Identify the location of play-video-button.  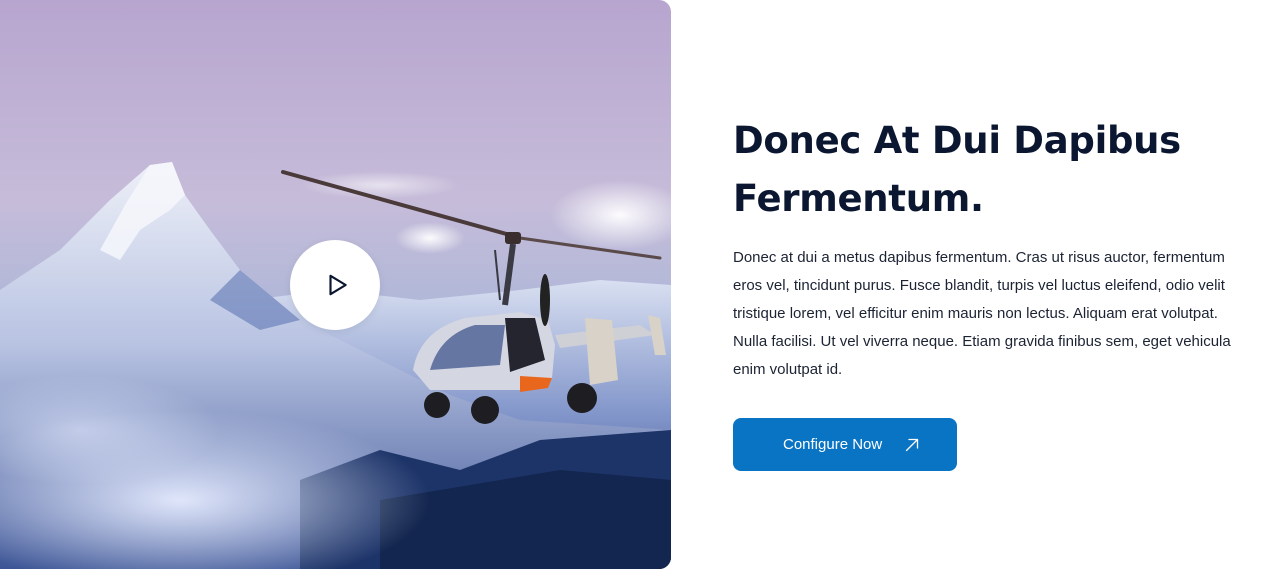
(335, 285).